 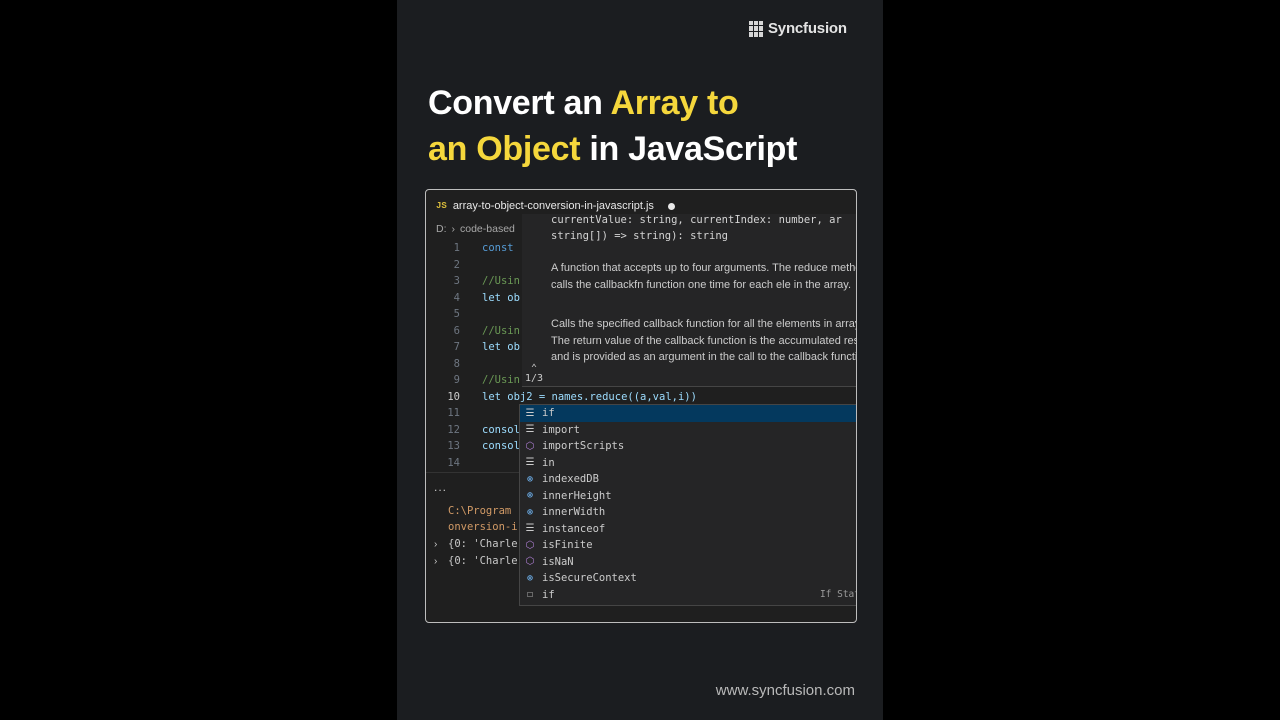 I want to click on suggestion-item: ☰ import, so click(x=688, y=430).